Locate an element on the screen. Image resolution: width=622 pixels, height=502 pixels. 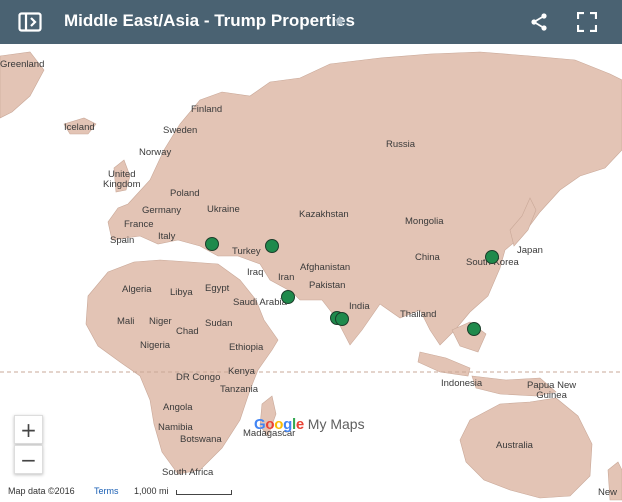
label-pakistan: Pakistan is located at coordinates (327, 285).